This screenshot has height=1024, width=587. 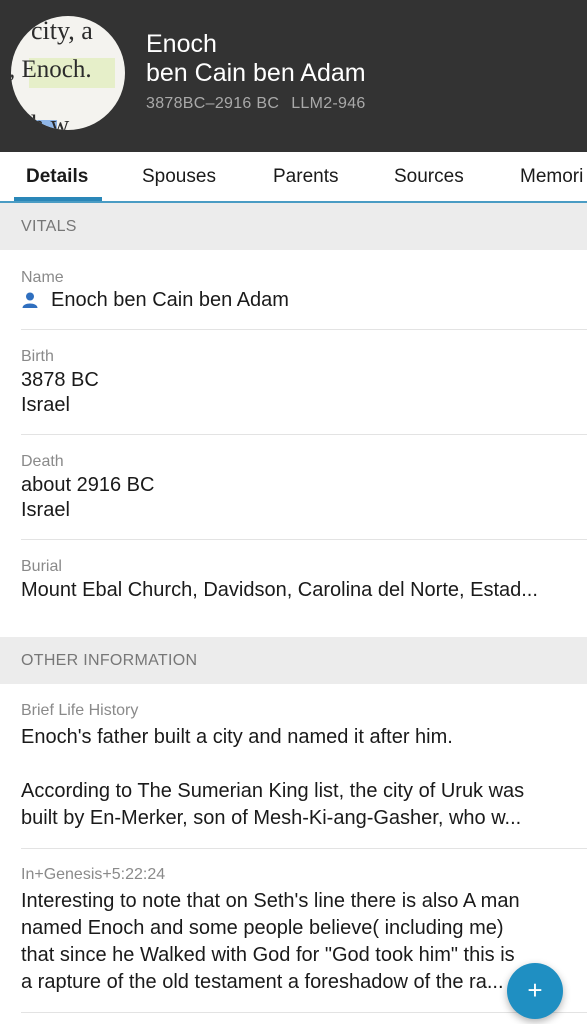 What do you see at coordinates (37, 356) in the screenshot?
I see `birth-label: Birth` at bounding box center [37, 356].